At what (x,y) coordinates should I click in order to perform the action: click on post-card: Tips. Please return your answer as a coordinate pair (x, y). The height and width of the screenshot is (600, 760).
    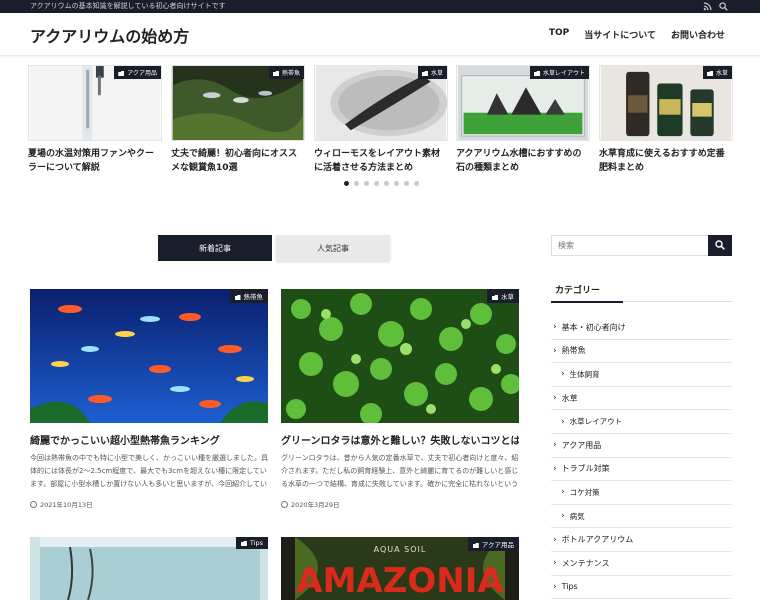
    Looking at the image, I should click on (149, 568).